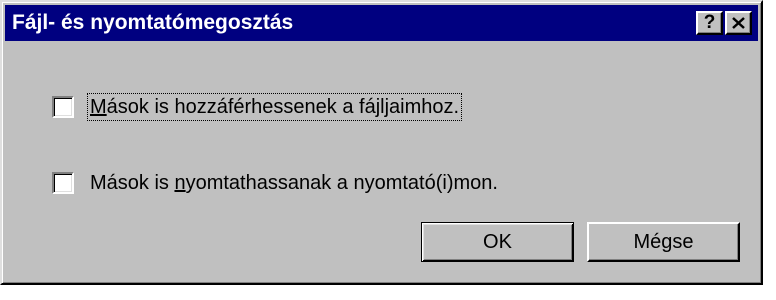 This screenshot has width=776, height=300. Describe the element at coordinates (663, 242) in the screenshot. I see `cancel-button: Mégse` at that location.